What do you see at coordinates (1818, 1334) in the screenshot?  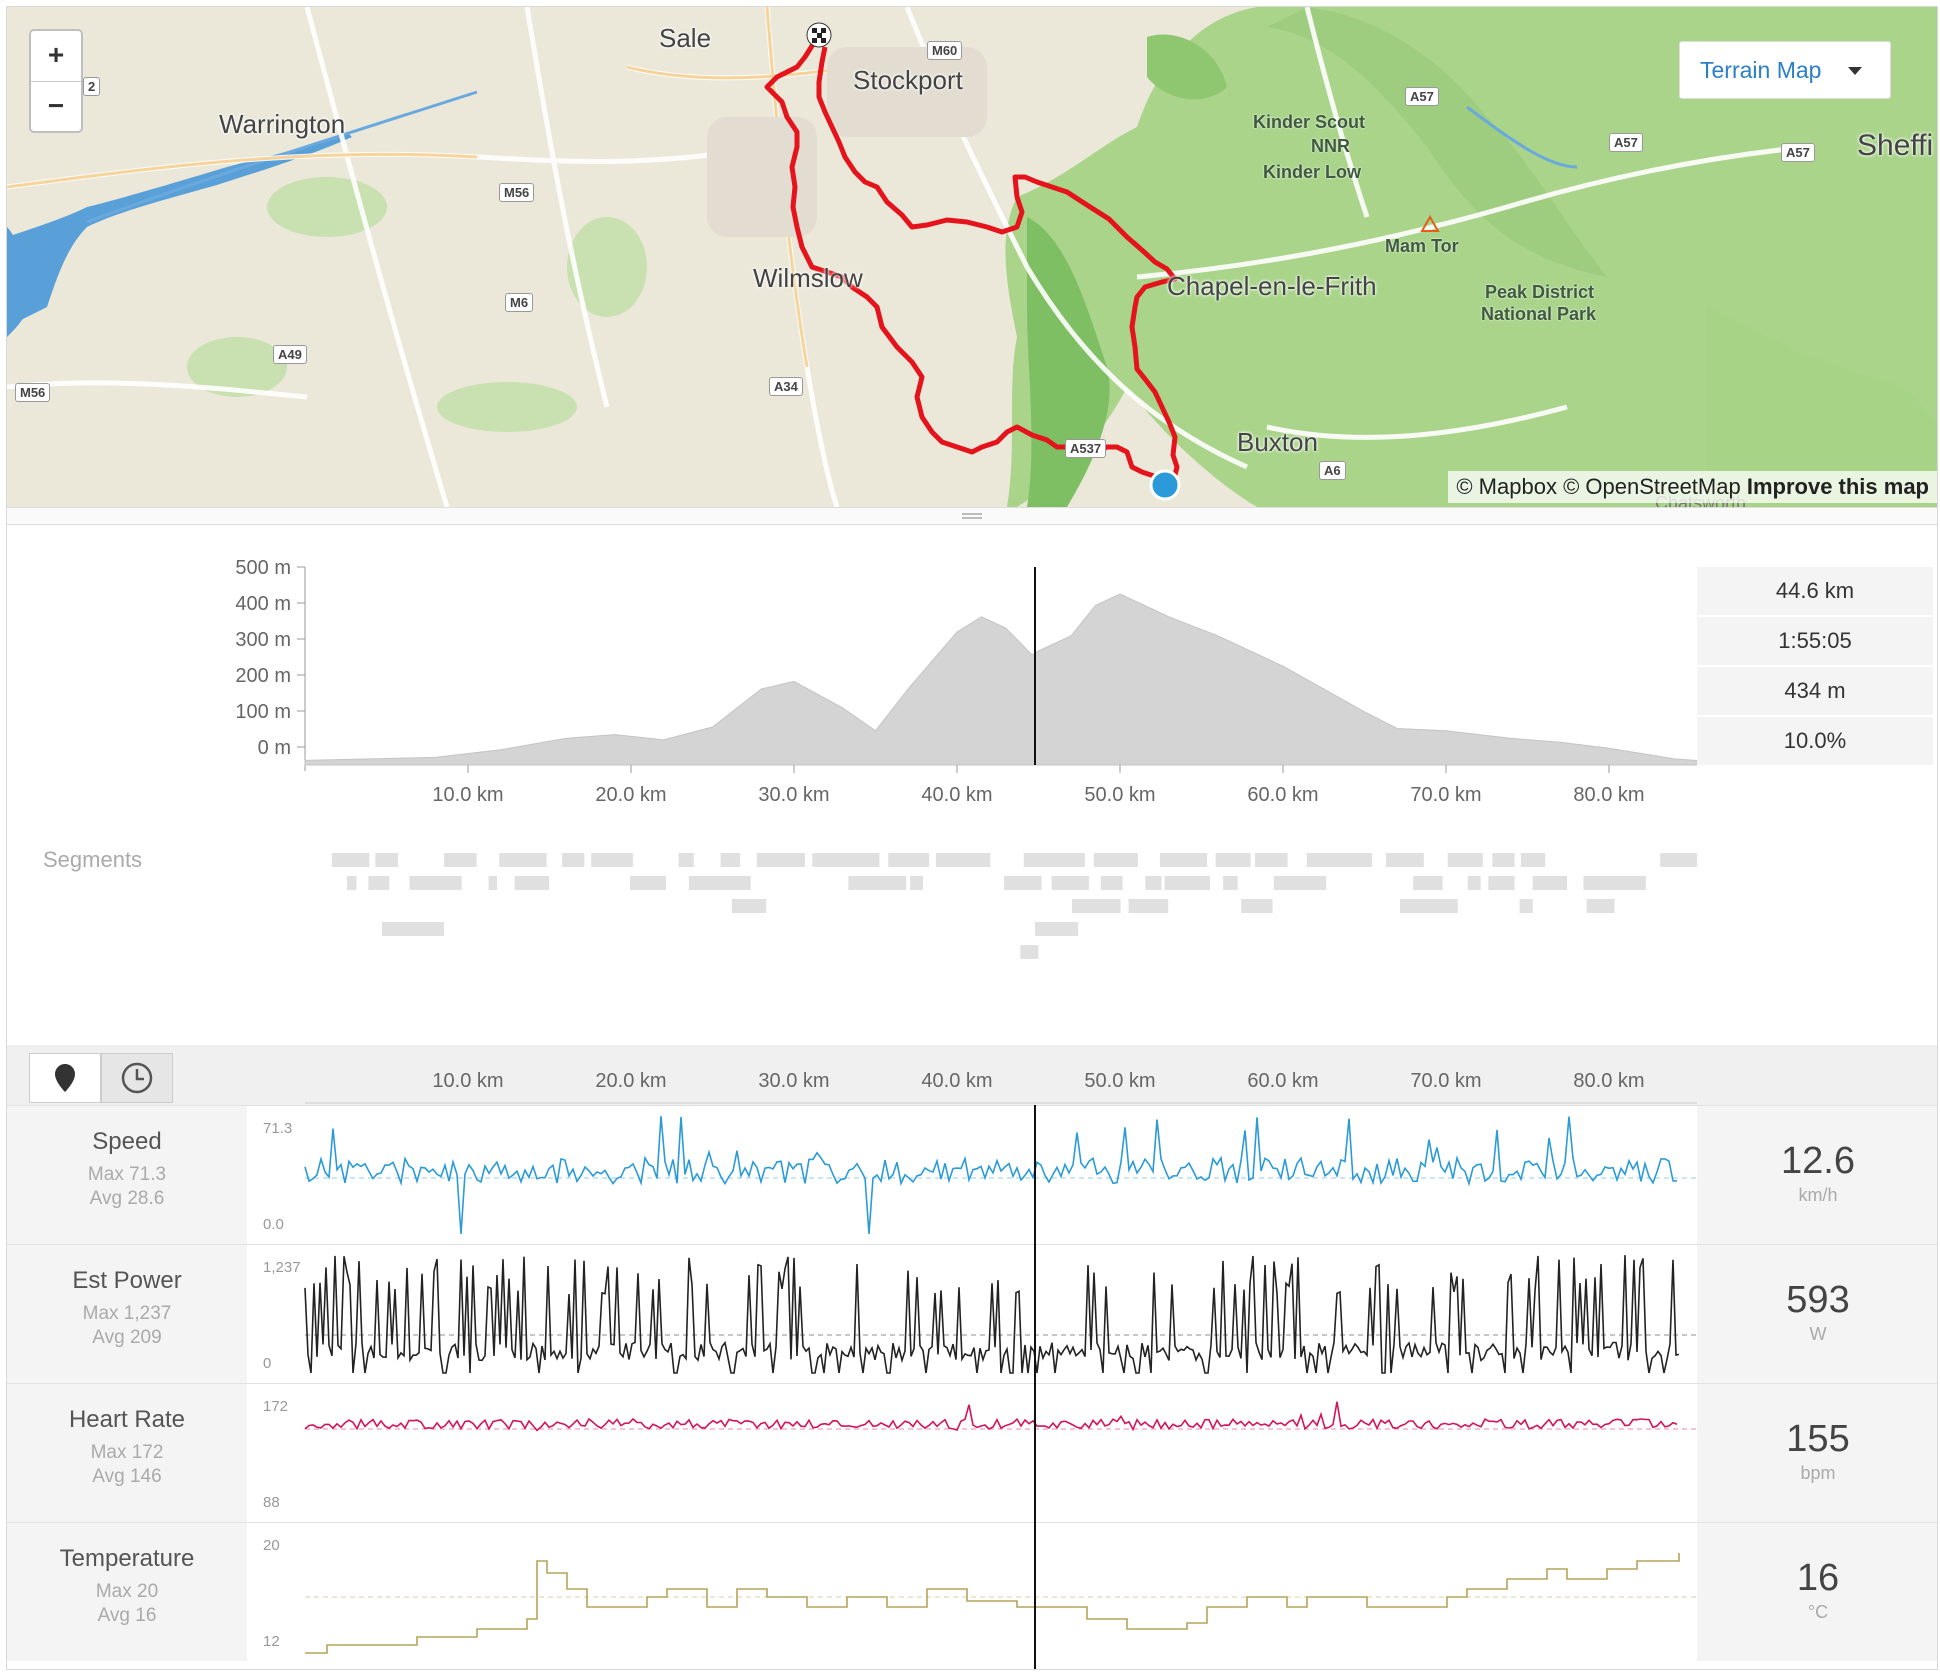 I see `stream-unit: W` at bounding box center [1818, 1334].